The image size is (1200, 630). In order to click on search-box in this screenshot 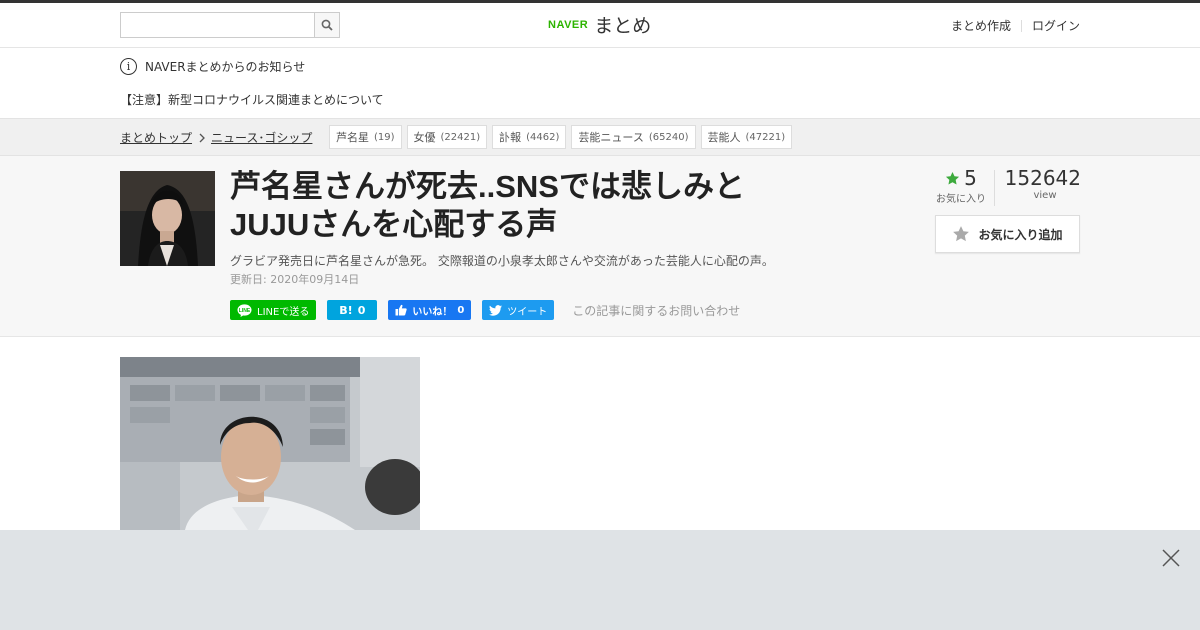, I will do `click(230, 25)`.